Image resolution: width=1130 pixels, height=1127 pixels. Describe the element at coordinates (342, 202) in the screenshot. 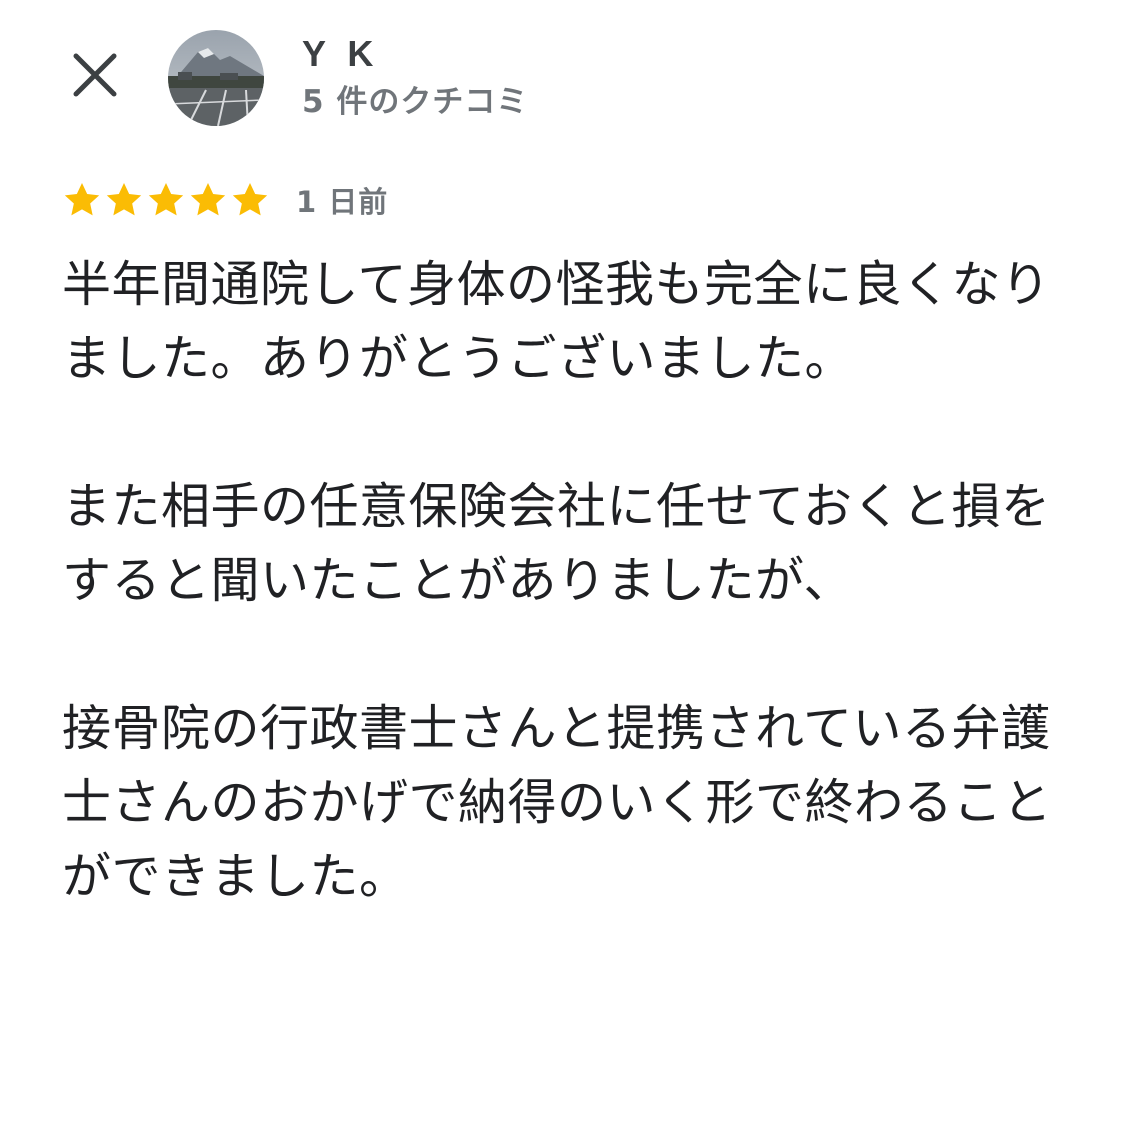

I see `review-date: 1 日前` at that location.